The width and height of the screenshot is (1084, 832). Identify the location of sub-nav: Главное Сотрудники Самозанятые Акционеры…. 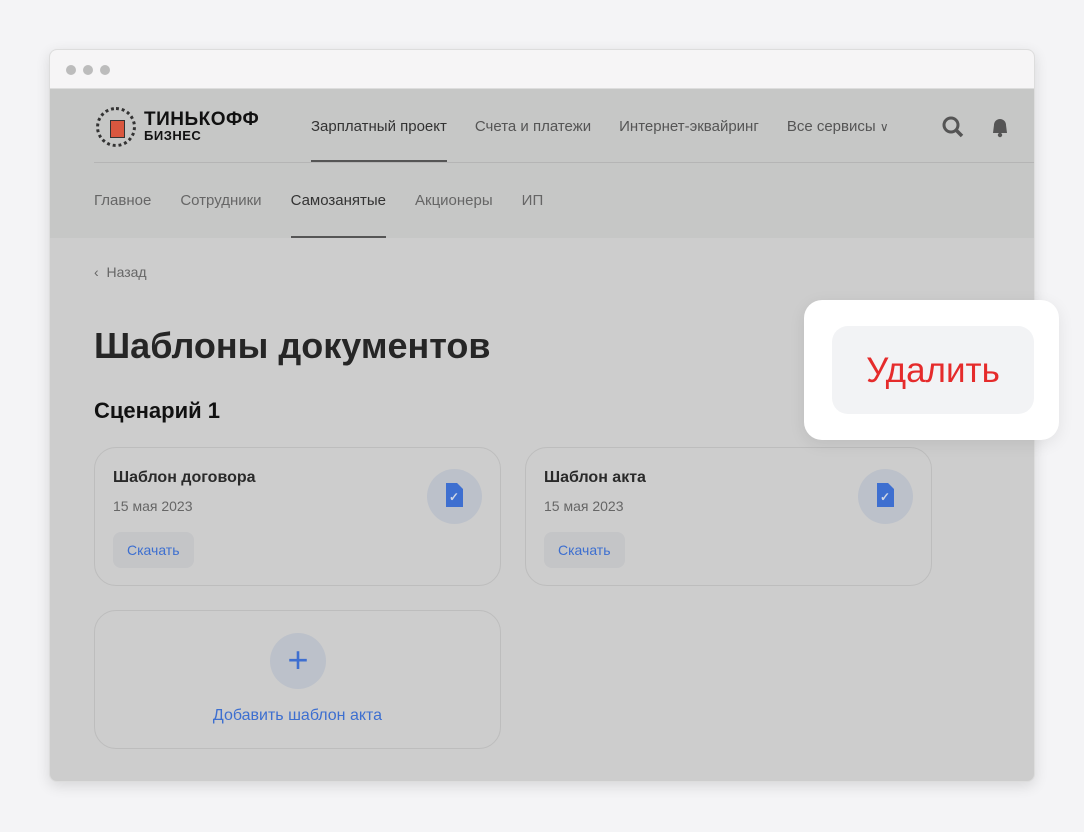
(318, 200).